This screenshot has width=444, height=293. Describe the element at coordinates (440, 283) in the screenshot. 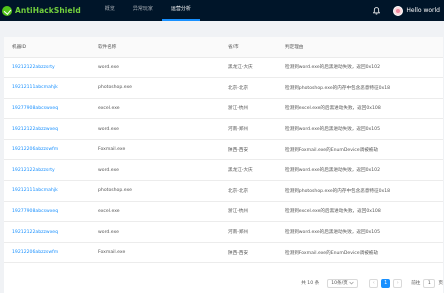

I see `jump-suffix: 页` at that location.